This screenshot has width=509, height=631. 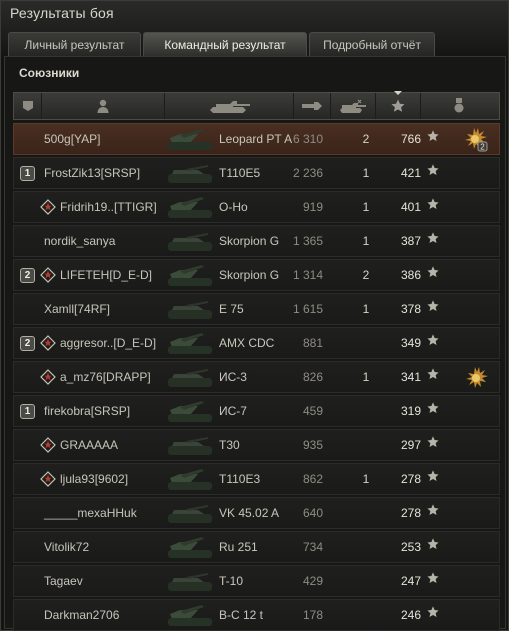 What do you see at coordinates (410, 411) in the screenshot?
I see `xp-value: 319` at bounding box center [410, 411].